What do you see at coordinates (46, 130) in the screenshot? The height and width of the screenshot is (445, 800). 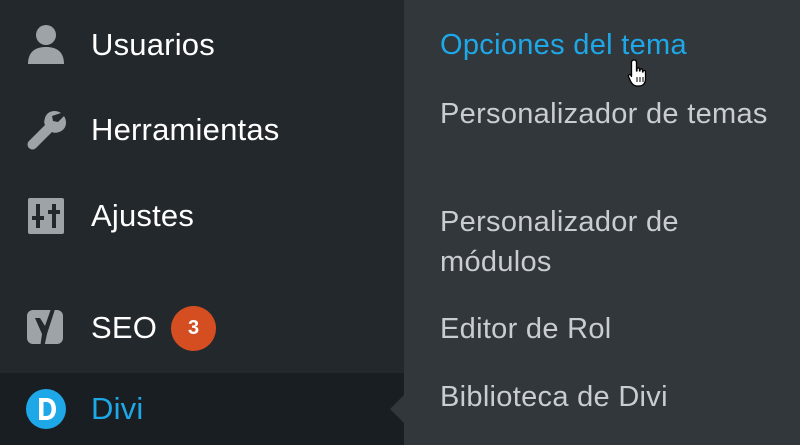 I see `wrench-icon` at bounding box center [46, 130].